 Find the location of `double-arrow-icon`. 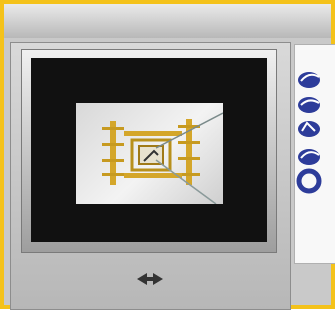

double-arrow-icon is located at coordinates (150, 279).